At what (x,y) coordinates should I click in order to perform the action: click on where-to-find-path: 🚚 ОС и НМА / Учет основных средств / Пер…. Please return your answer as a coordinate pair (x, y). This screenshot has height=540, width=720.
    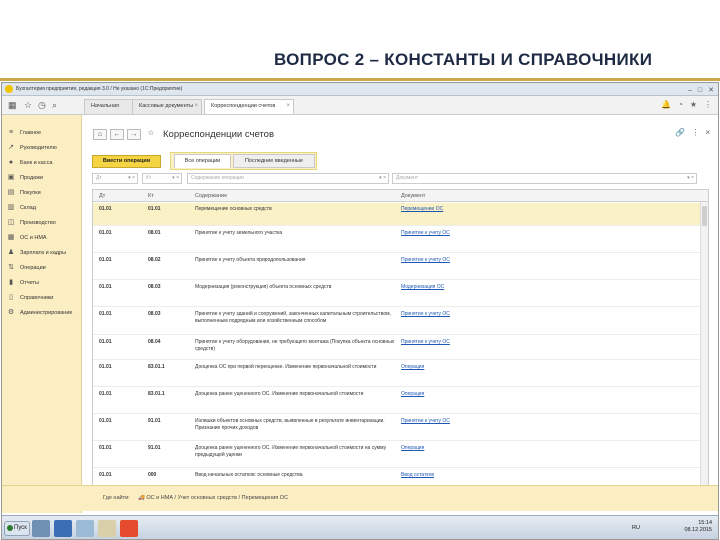
    Looking at the image, I should click on (213, 498).